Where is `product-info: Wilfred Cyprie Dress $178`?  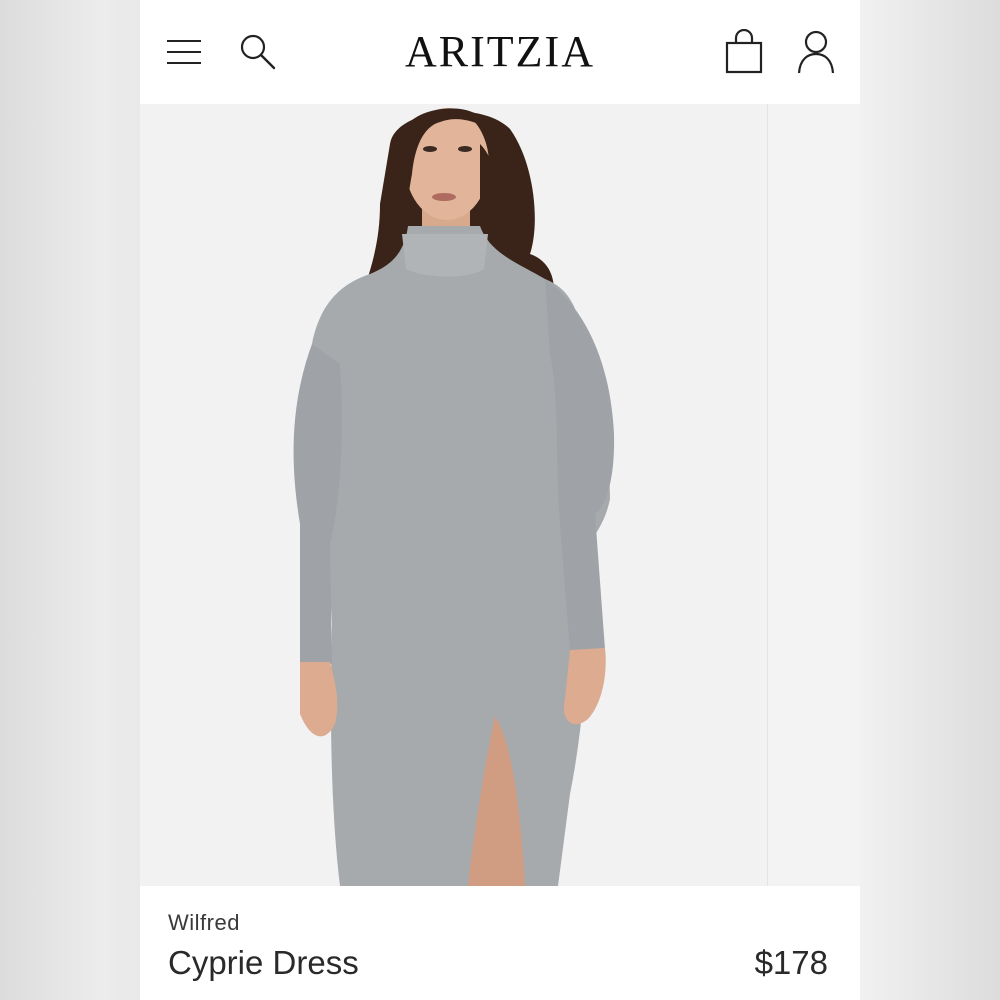 product-info: Wilfred Cyprie Dress $178 is located at coordinates (500, 943).